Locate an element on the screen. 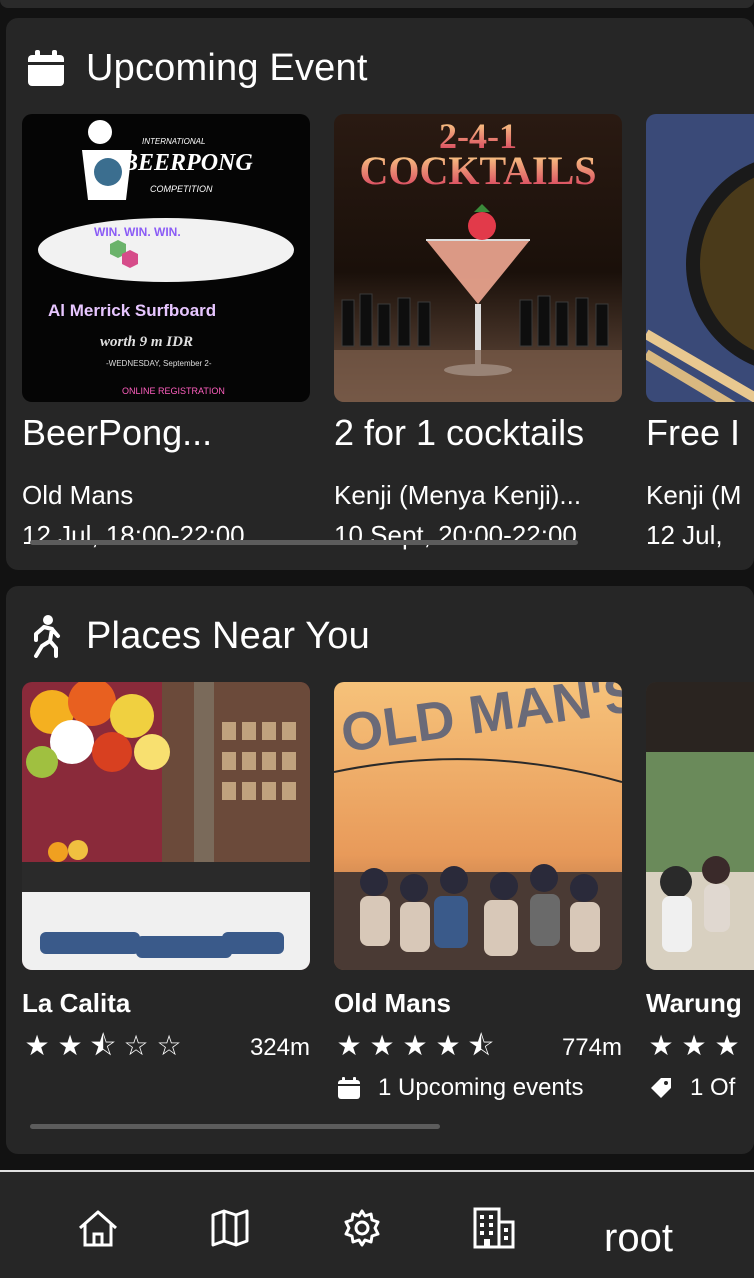 This screenshot has width=754, height=1278. svg-text: -WEDNESDAY, September 2- is located at coordinates (159, 363).